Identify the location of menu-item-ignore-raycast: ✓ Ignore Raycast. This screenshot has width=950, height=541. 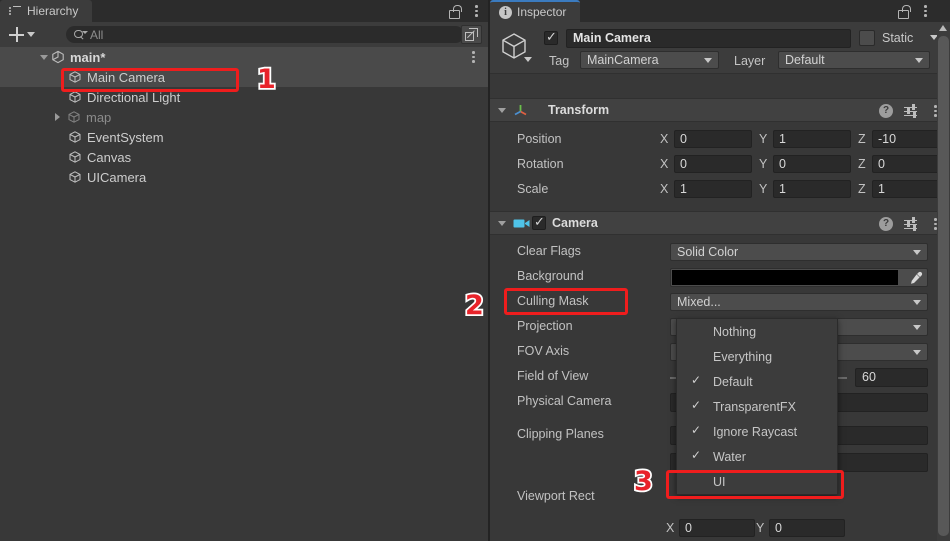
(757, 431).